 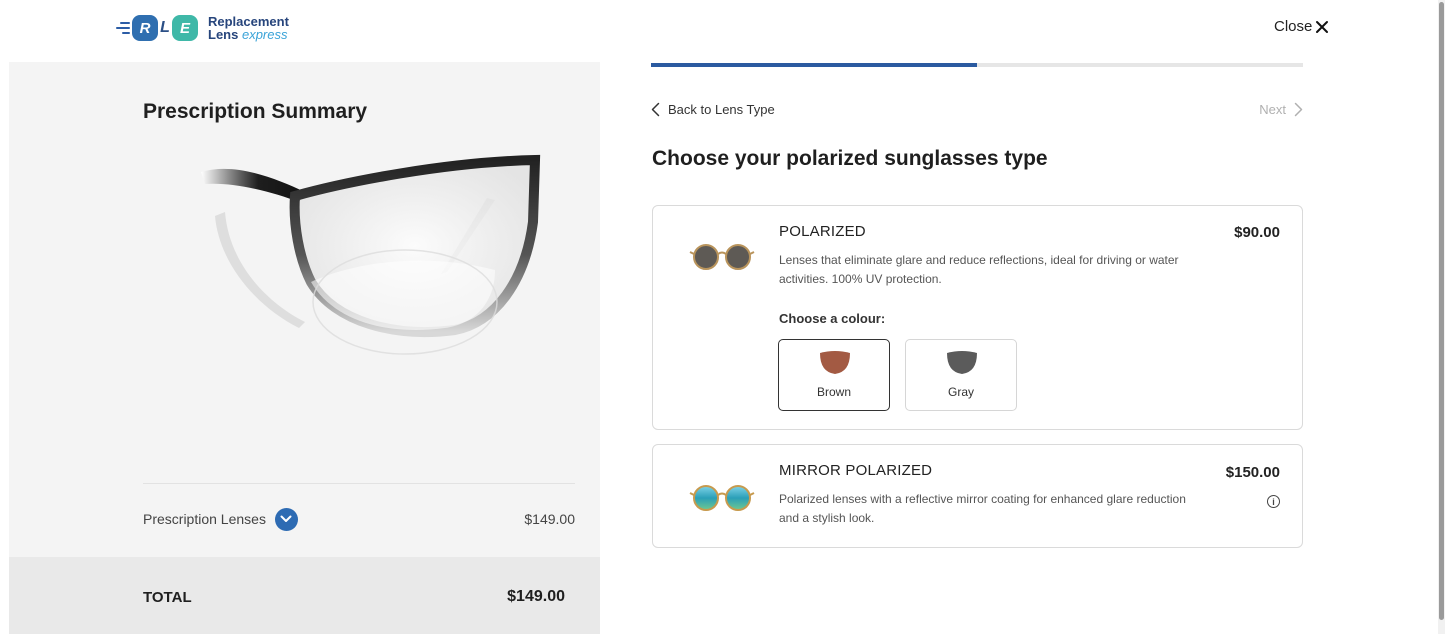 I want to click on next-label: Next, so click(x=1272, y=109).